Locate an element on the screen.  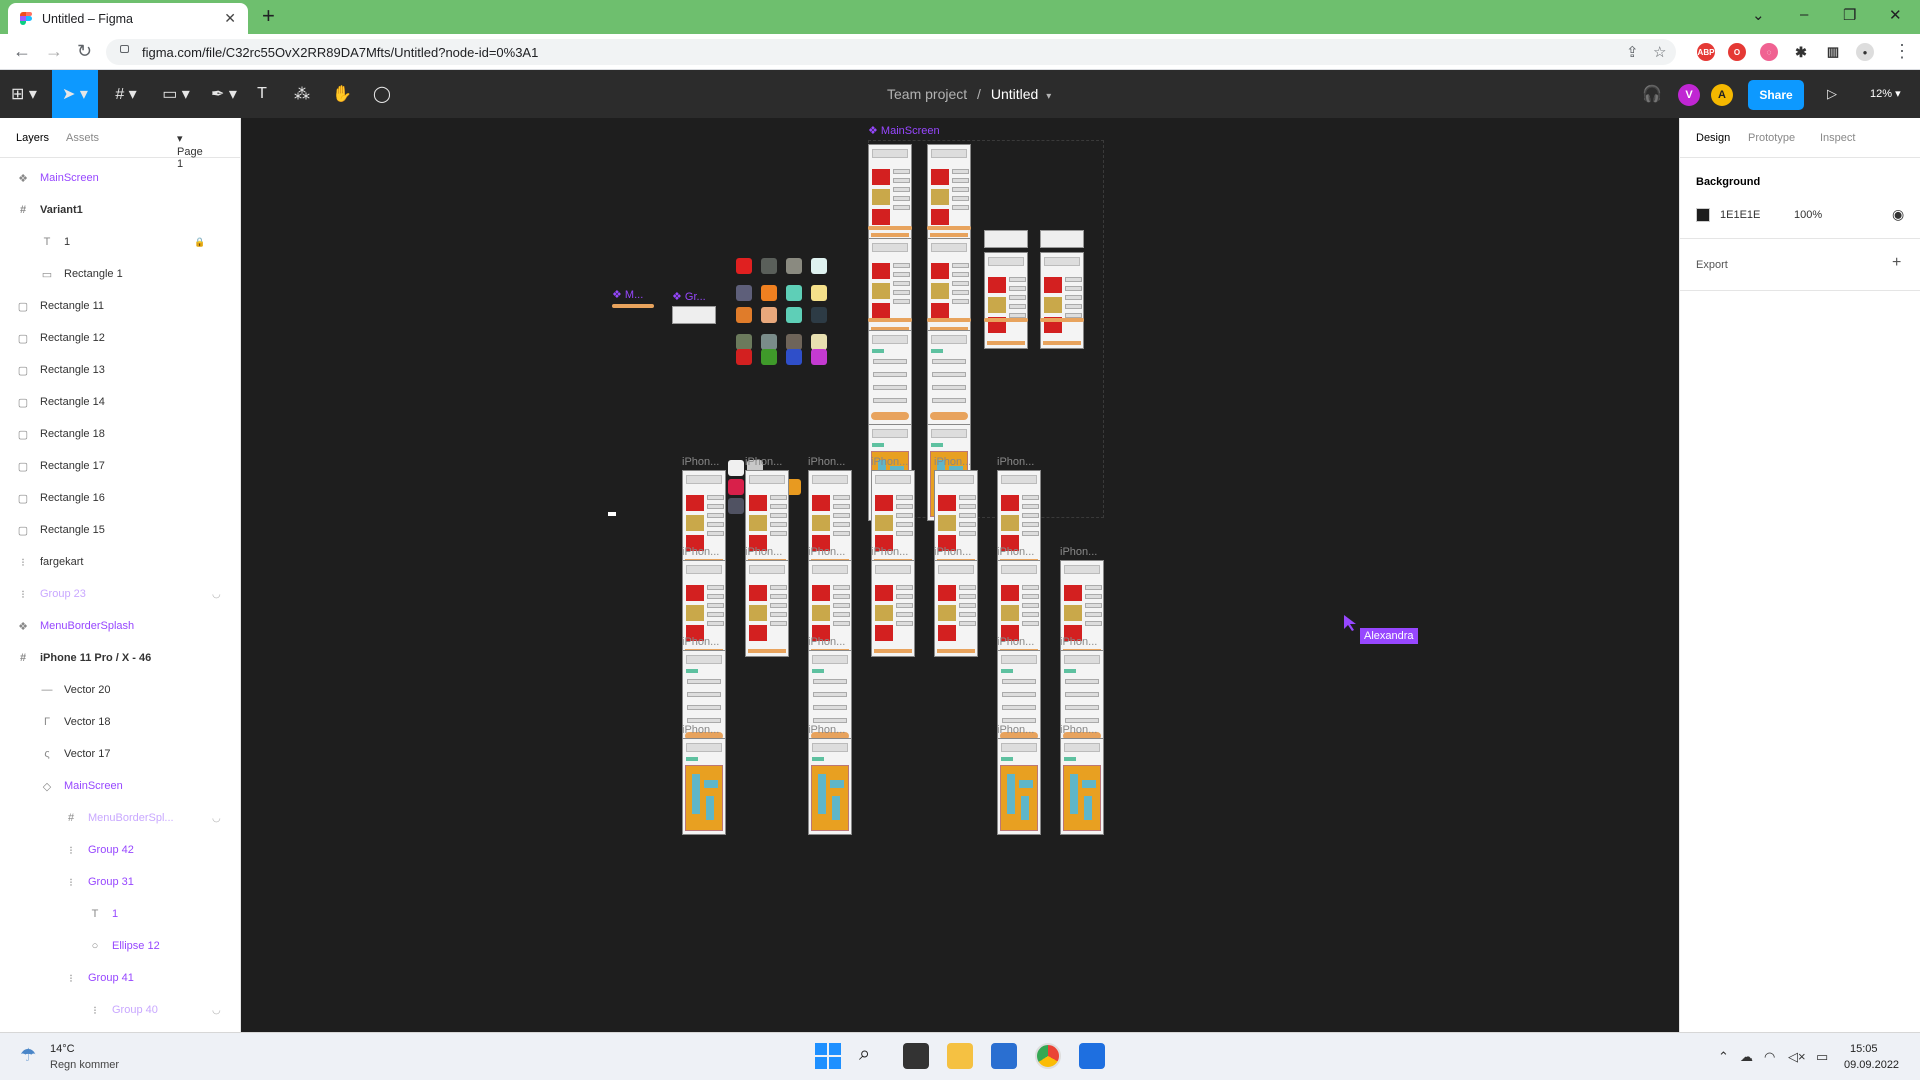
layer-item: ⁝ Group 31 is located at coordinates (120, 882).